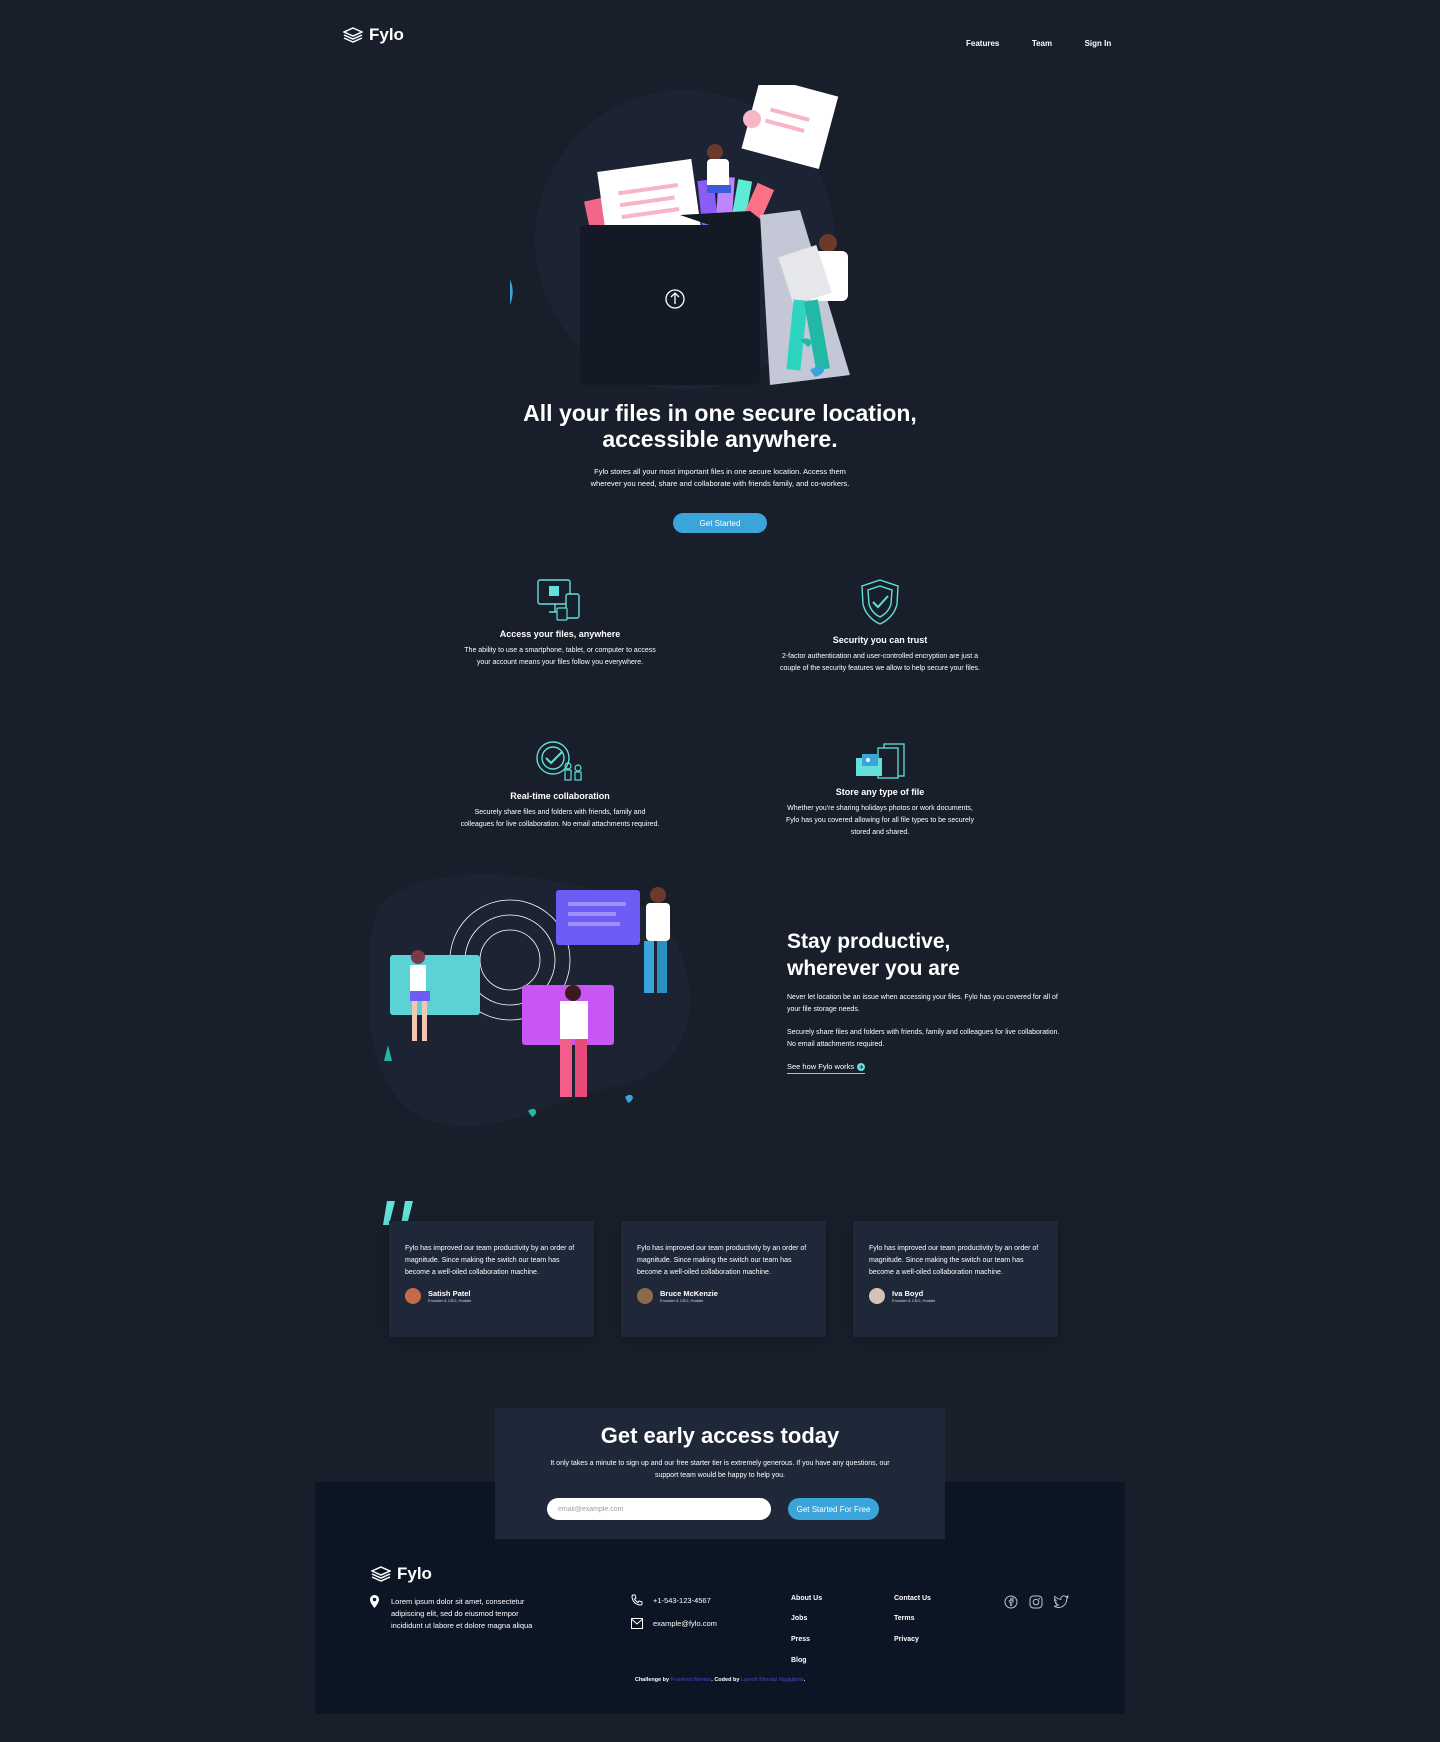  I want to click on testimonial-name: Satish Patel, so click(449, 1293).